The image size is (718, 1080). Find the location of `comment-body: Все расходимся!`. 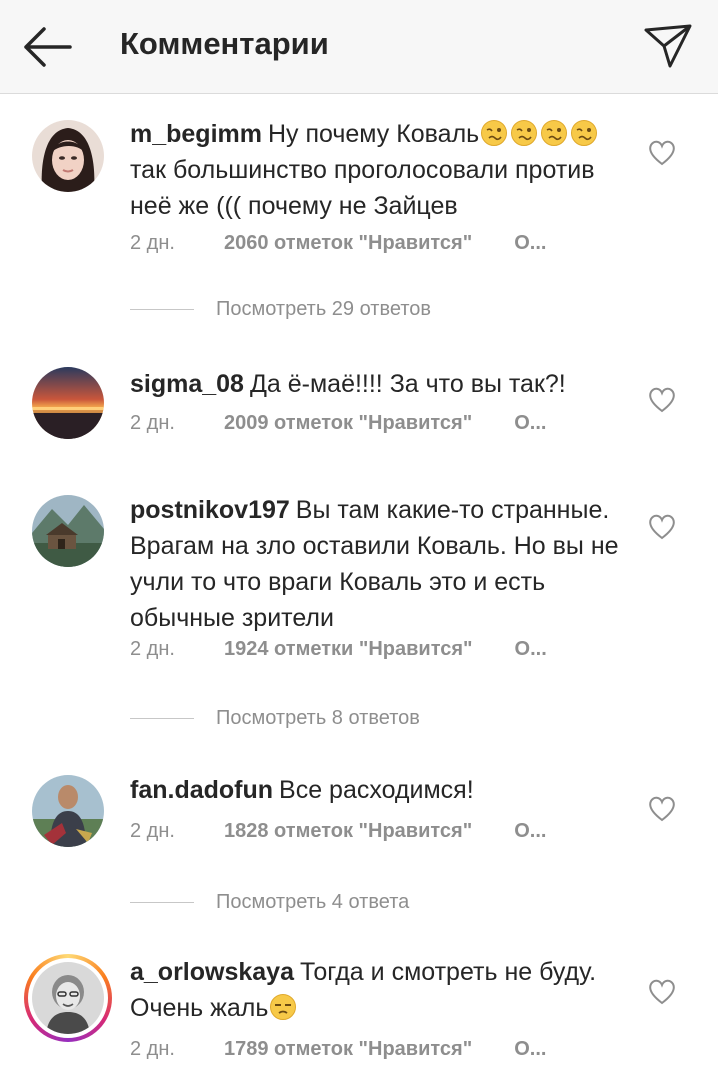

comment-body: Все расходимся! is located at coordinates (376, 790).